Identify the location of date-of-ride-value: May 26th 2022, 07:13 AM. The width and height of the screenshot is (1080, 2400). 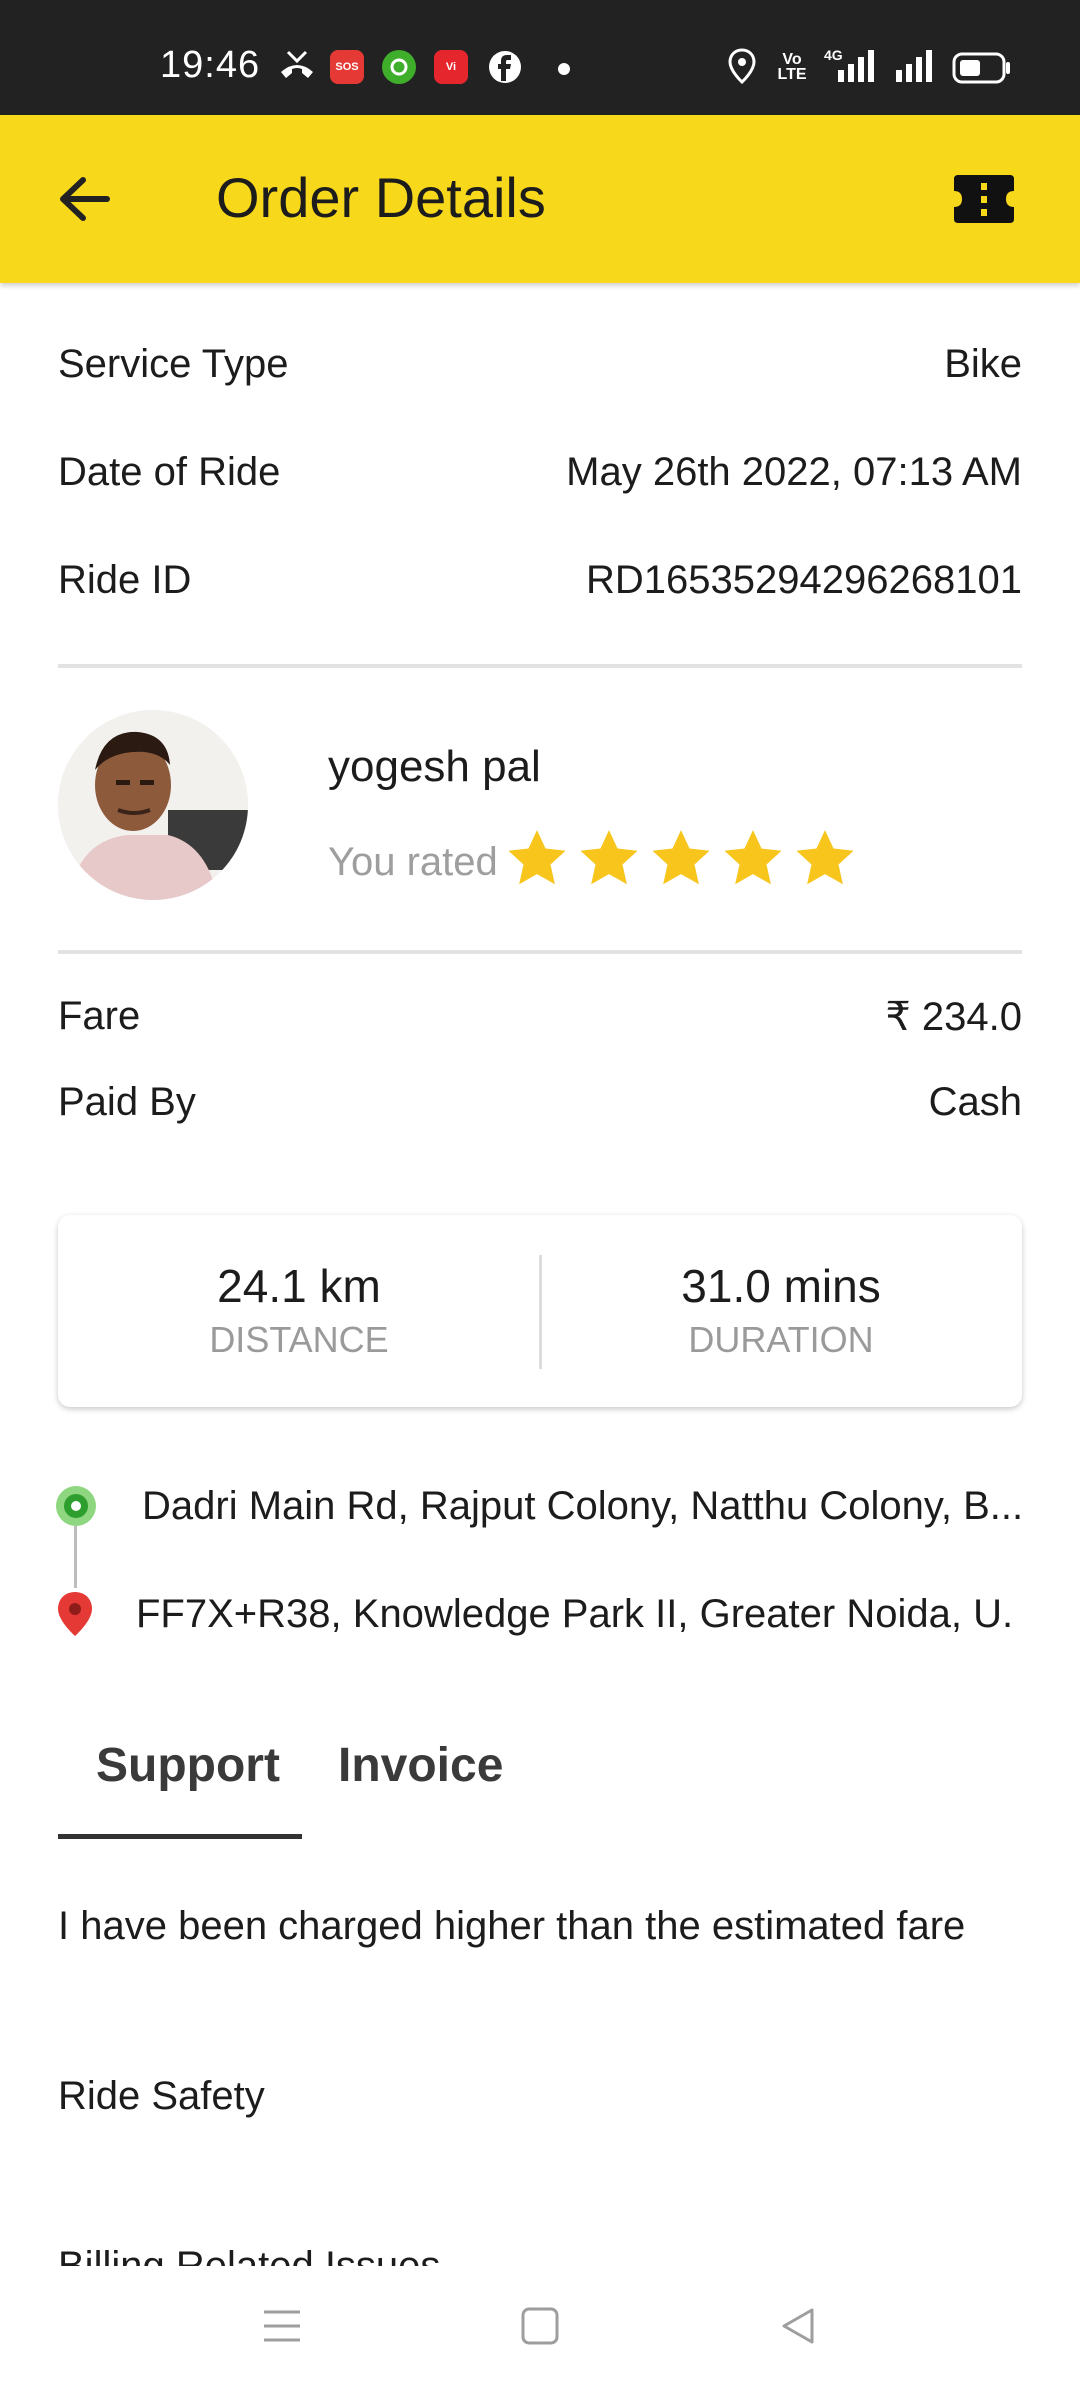
(794, 472).